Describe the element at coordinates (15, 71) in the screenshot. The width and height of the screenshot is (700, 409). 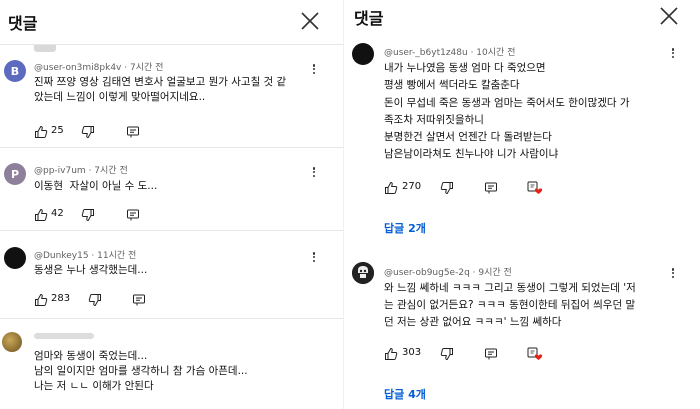
I see `avatar: B` at that location.